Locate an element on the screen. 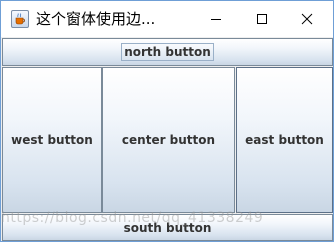 This screenshot has height=242, width=334. west-button-label: west button is located at coordinates (52, 140).